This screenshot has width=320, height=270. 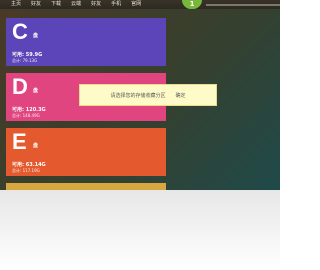 I want to click on disk-total: 总计: 117.19G, so click(x=26, y=170).